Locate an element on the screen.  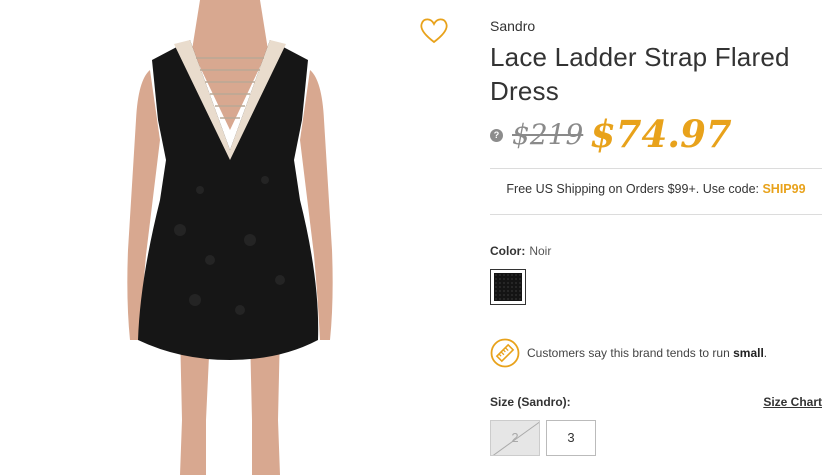
color-value: Noir is located at coordinates (540, 251).